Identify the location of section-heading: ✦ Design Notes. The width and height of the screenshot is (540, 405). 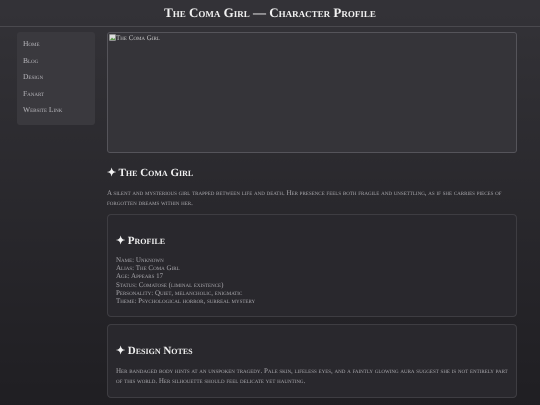
(155, 351).